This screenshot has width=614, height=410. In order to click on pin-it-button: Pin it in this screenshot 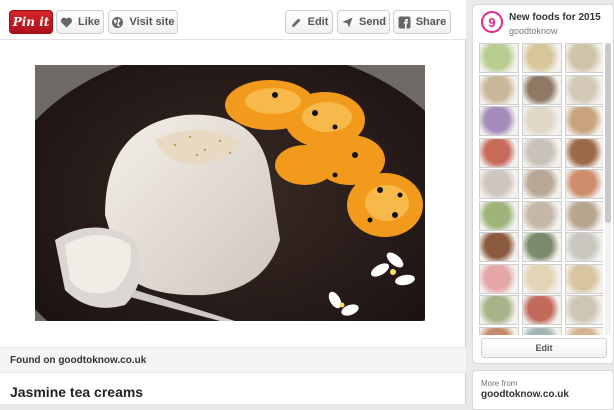, I will do `click(31, 22)`.